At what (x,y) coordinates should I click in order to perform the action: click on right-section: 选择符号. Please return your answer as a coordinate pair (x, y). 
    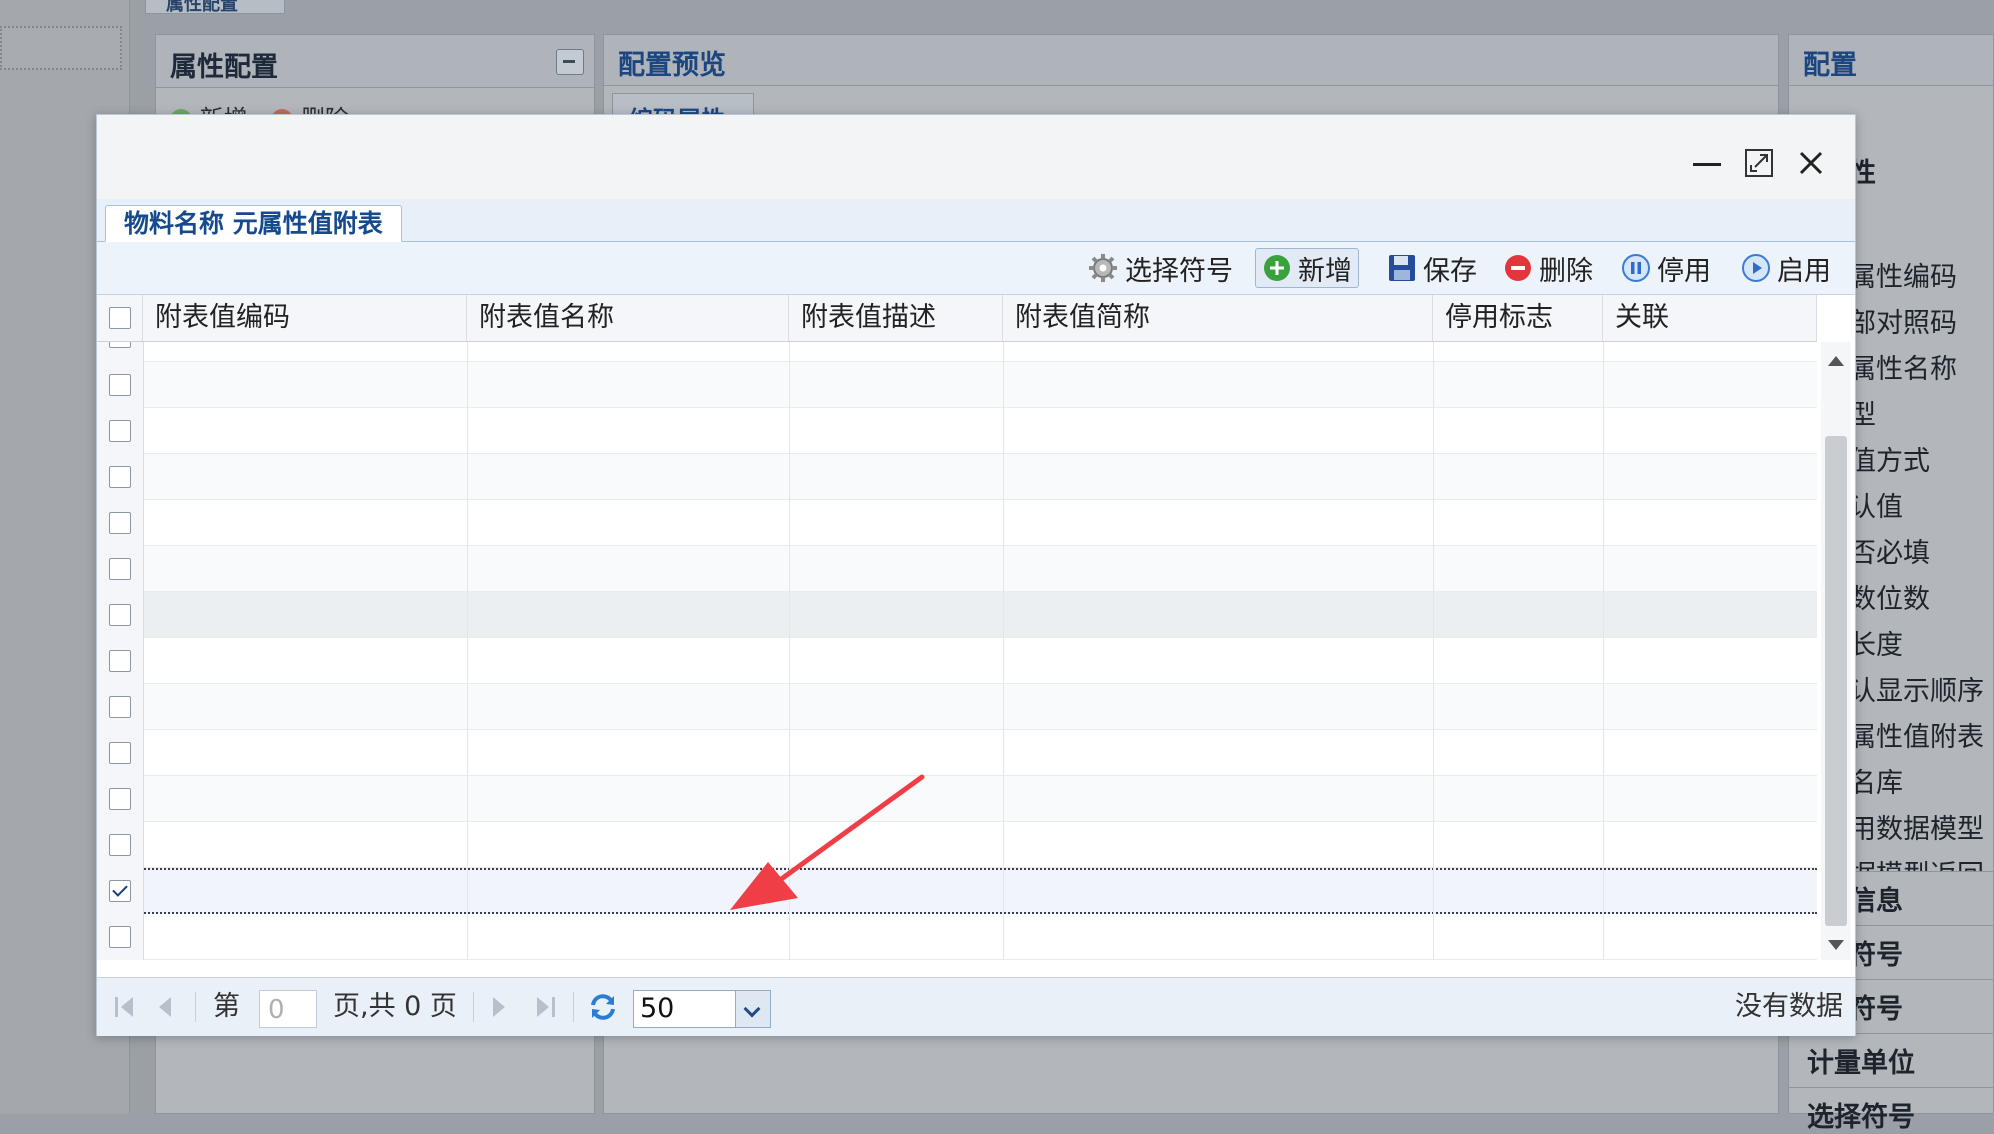
    Looking at the image, I should click on (1861, 1114).